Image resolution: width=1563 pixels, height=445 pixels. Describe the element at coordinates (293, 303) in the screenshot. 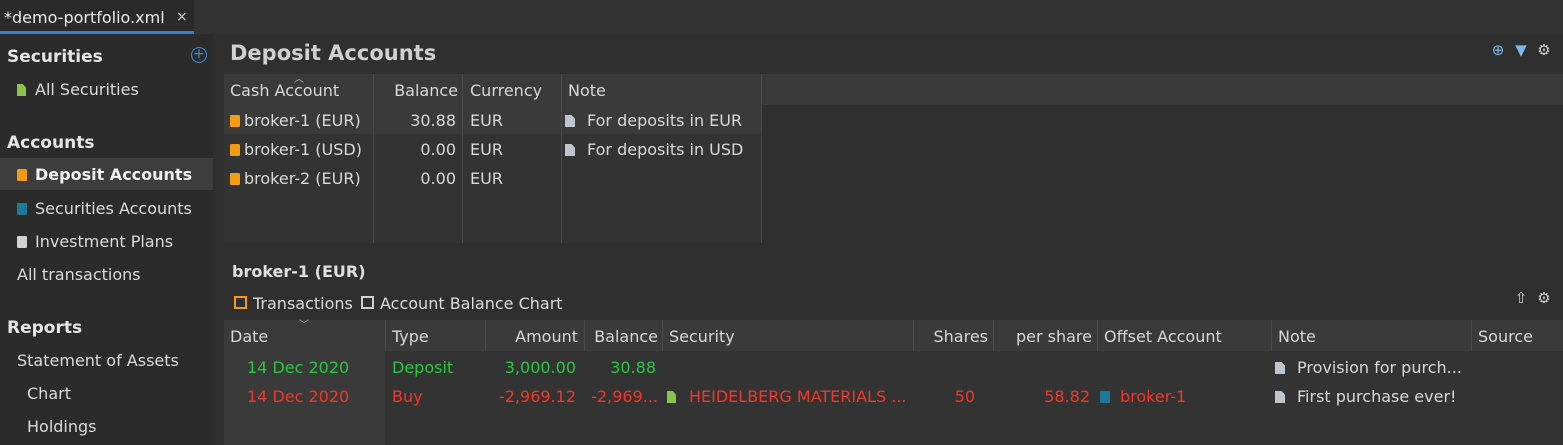

I see `tab-transactions: Transactions` at that location.